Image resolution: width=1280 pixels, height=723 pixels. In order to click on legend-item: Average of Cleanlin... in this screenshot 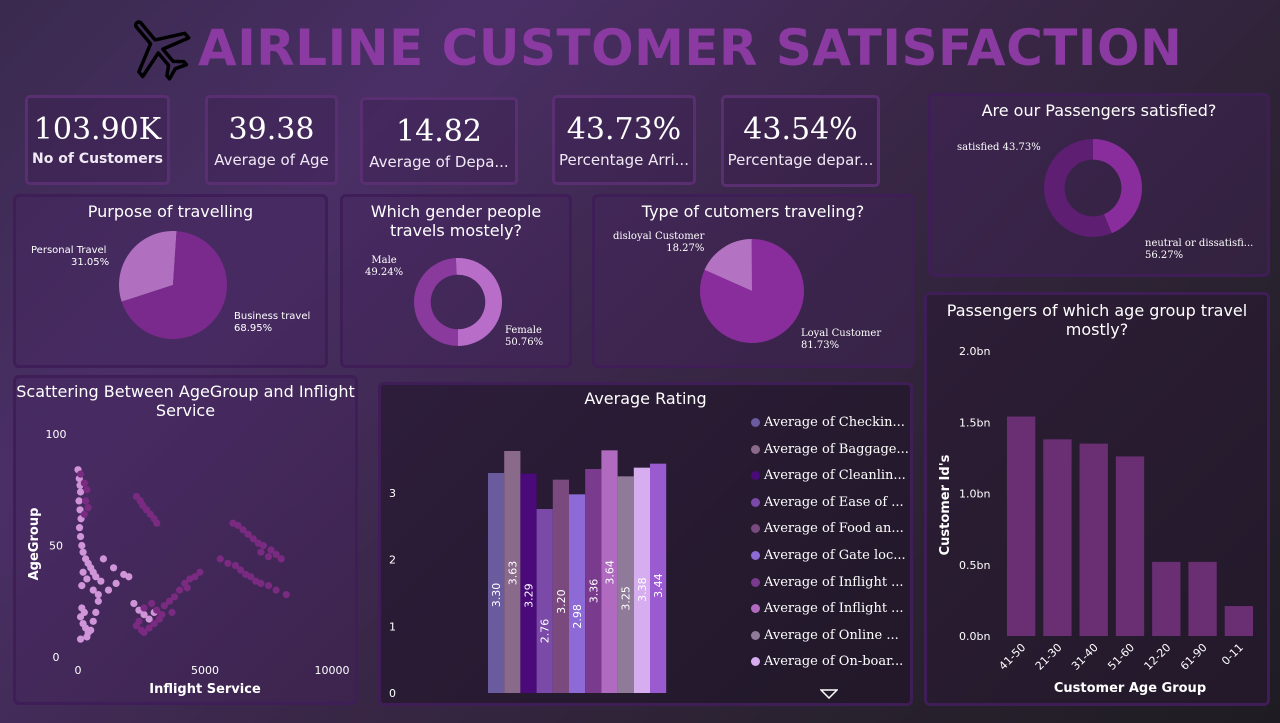, I will do `click(828, 475)`.